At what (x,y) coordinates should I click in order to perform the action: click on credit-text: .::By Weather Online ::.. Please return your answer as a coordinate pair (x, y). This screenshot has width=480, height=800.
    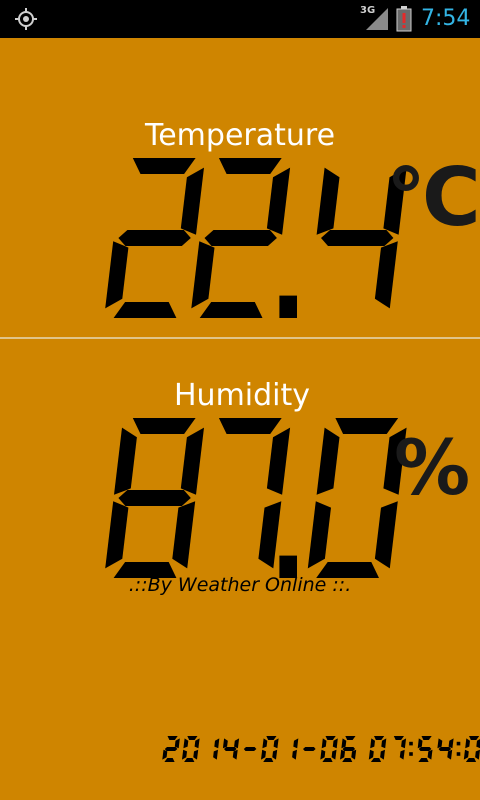
    Looking at the image, I should click on (240, 585).